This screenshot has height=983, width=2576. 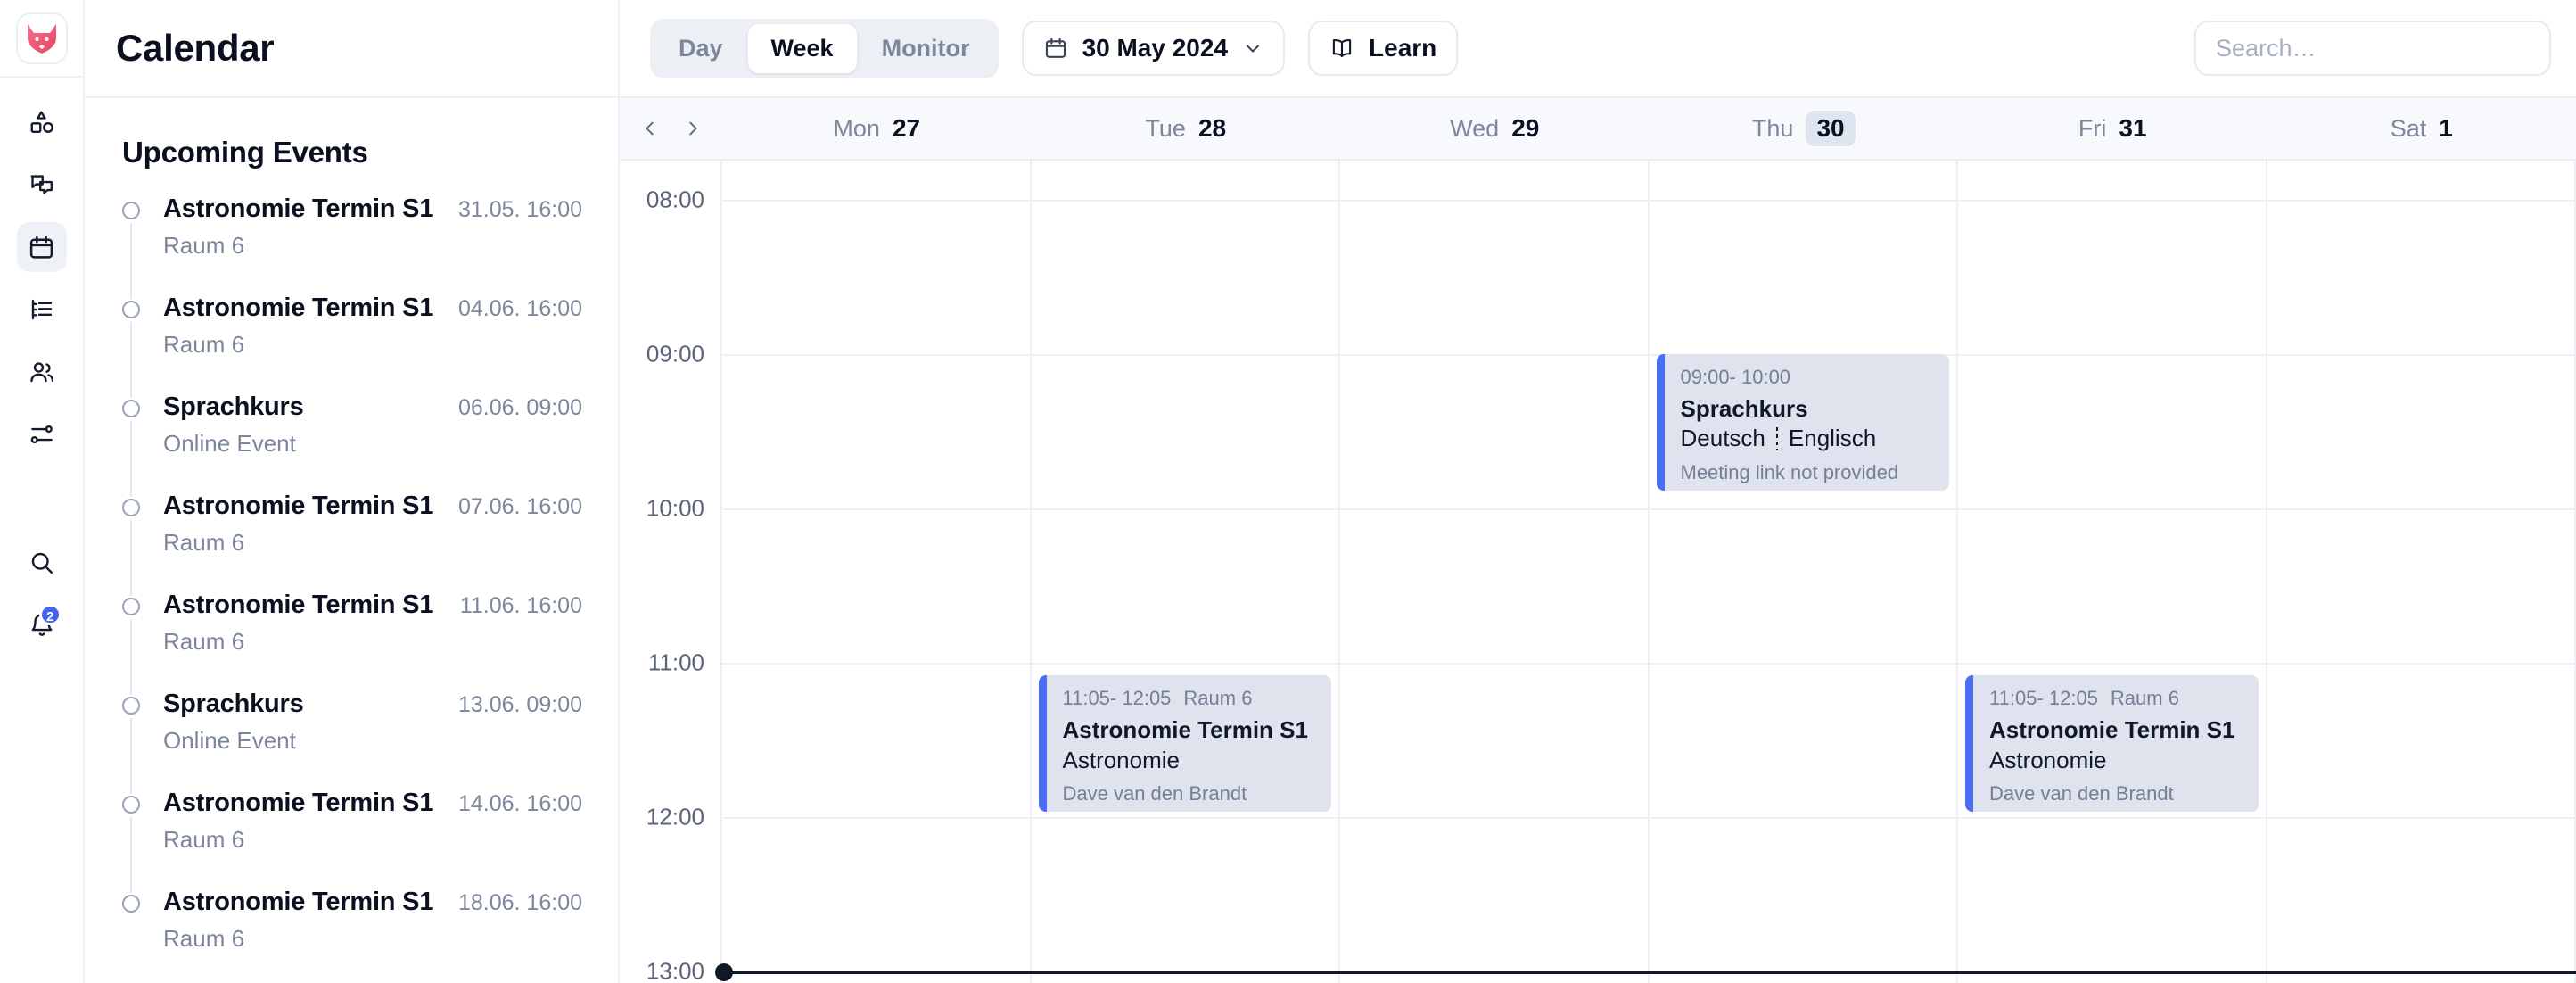 What do you see at coordinates (1649, 972) in the screenshot?
I see `current-time-line` at bounding box center [1649, 972].